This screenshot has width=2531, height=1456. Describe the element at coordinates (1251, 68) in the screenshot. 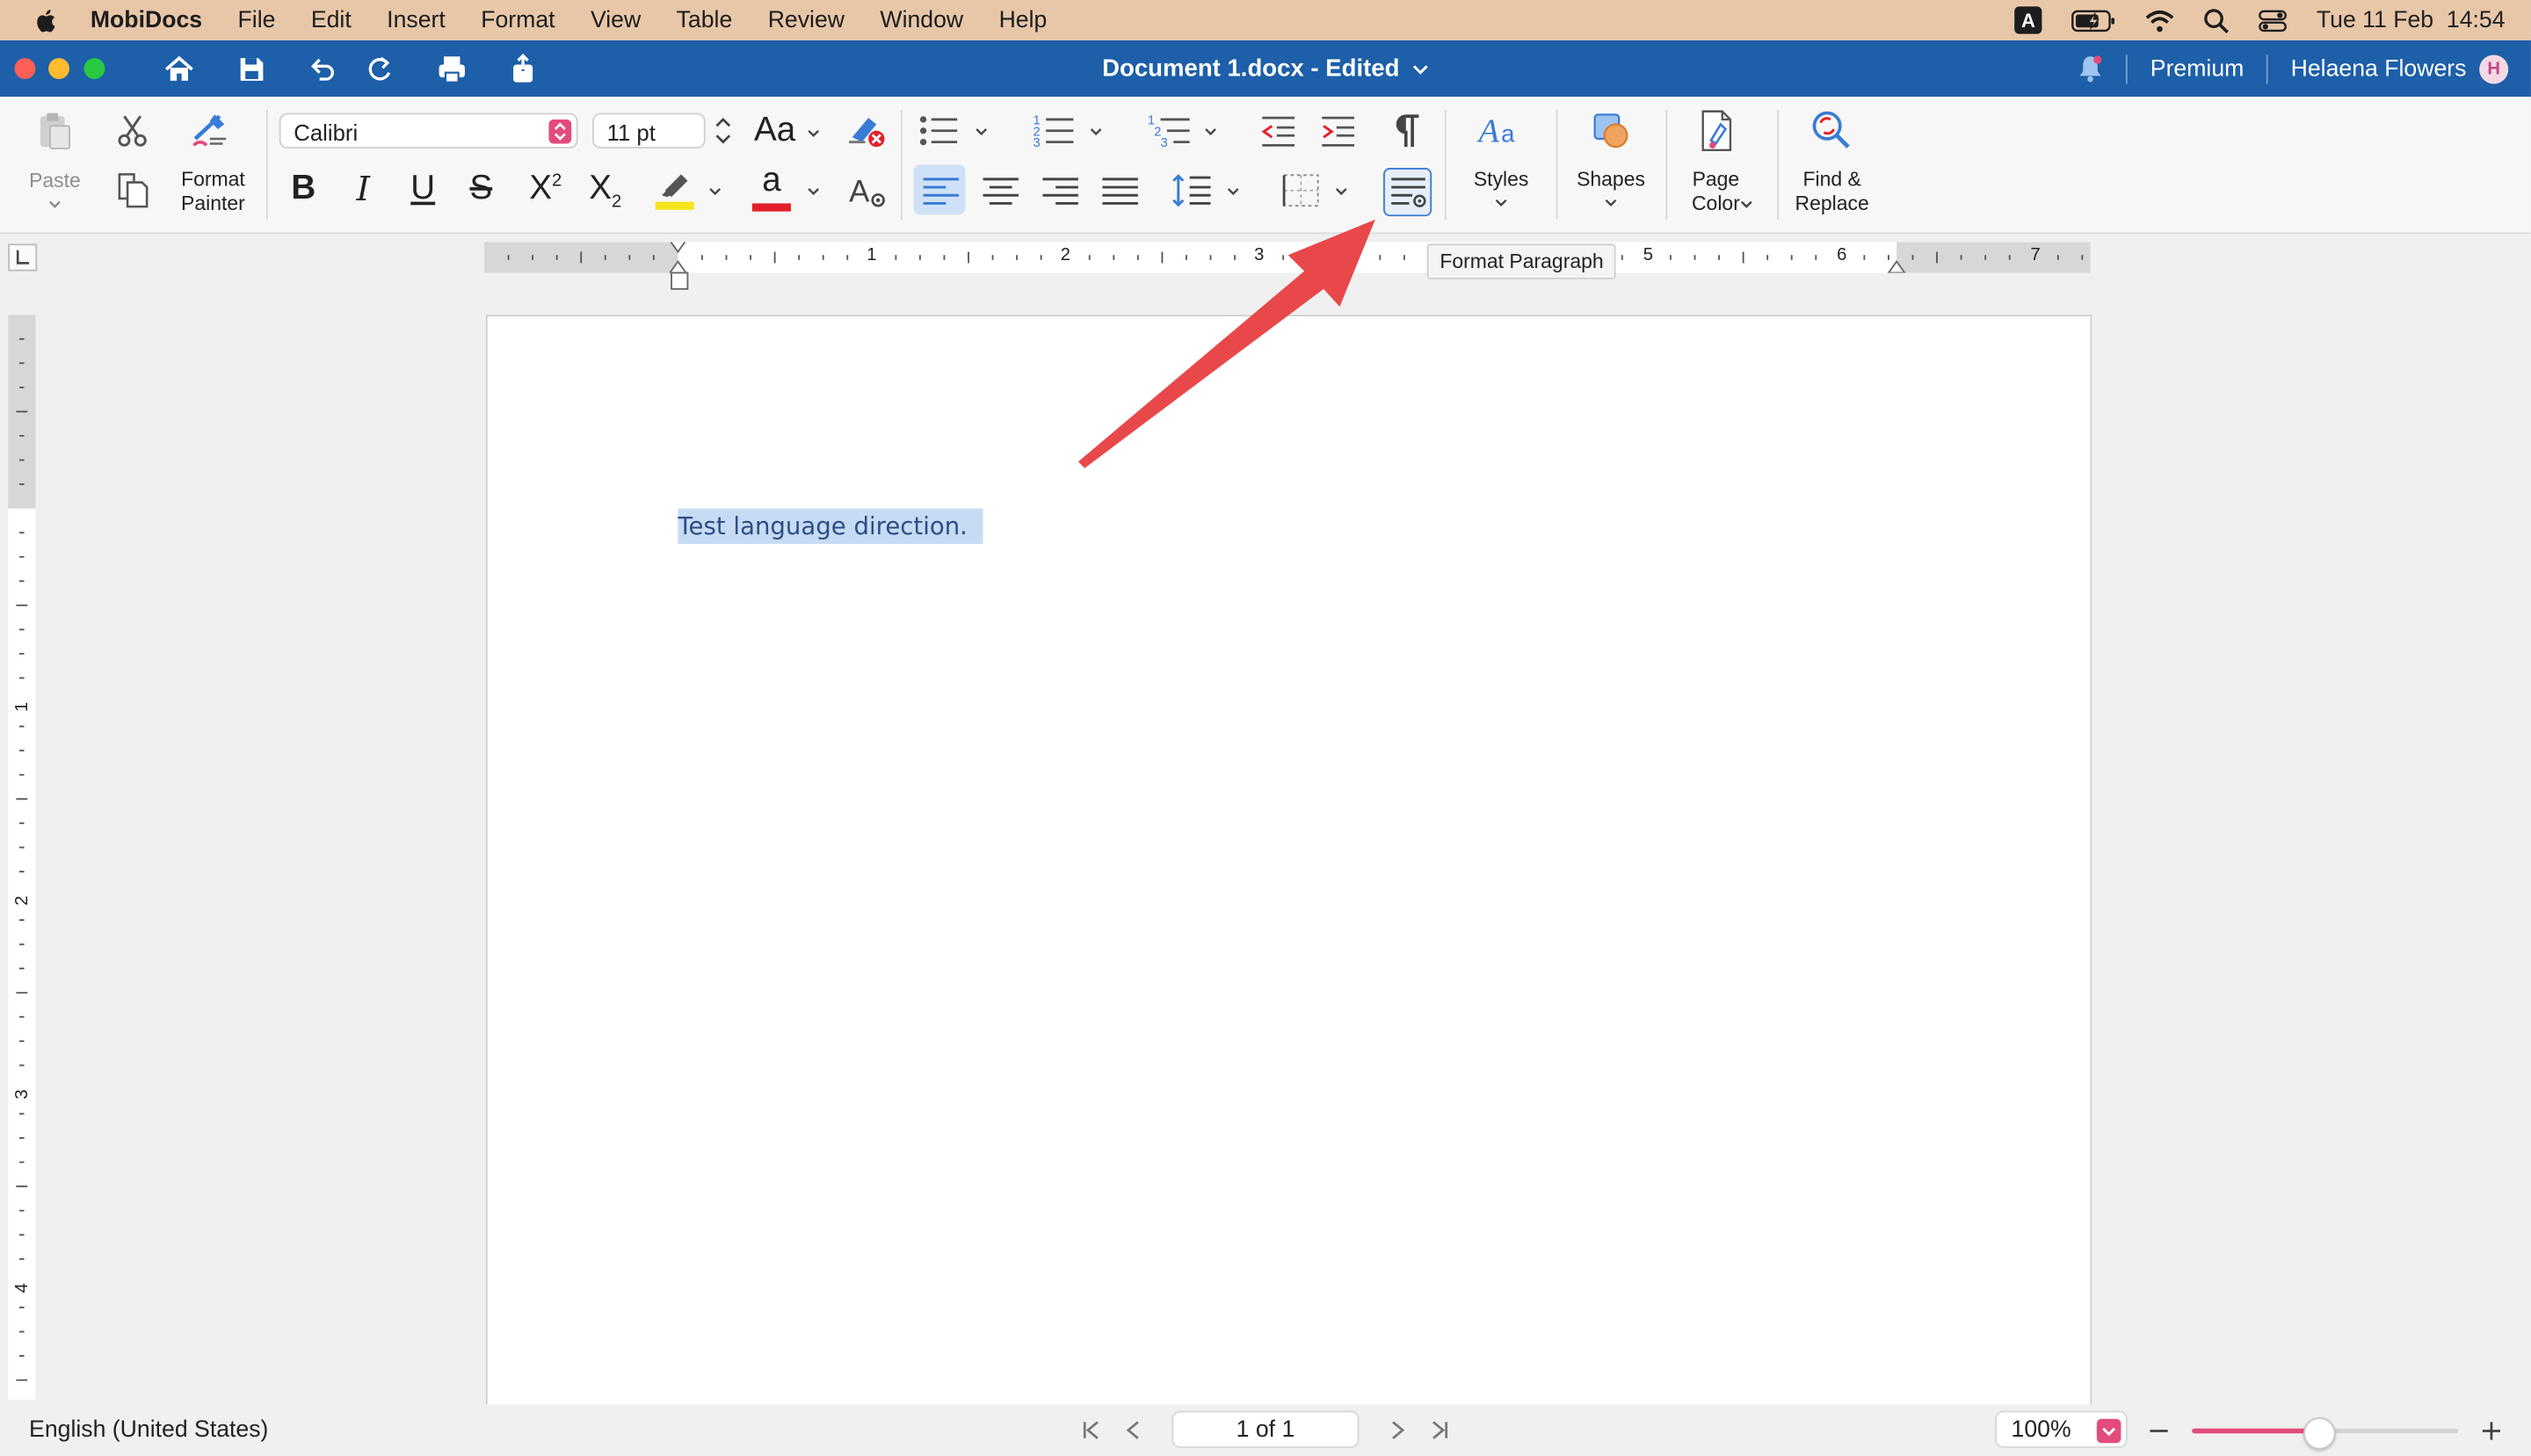

I see `document-title-text: Document 1.docx - Edited` at that location.